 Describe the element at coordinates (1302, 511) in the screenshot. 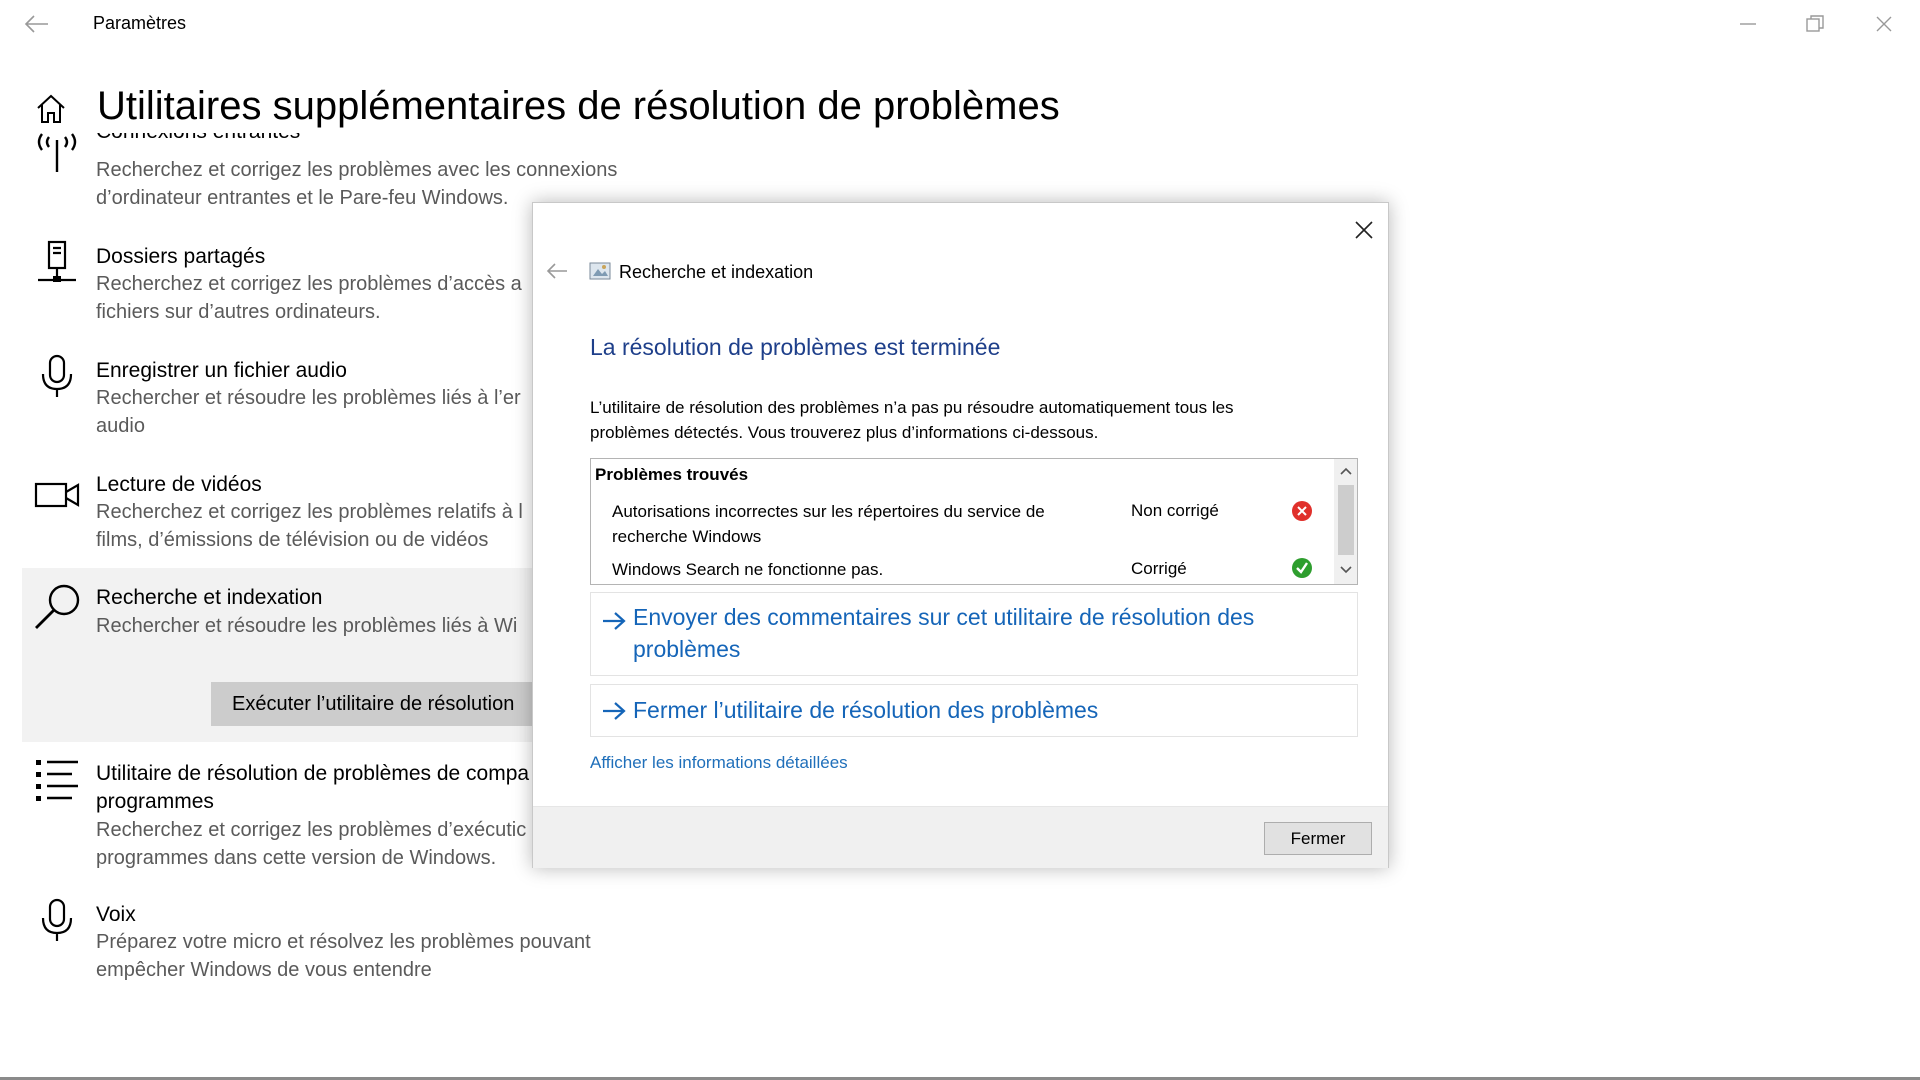

I see `error-icon` at that location.